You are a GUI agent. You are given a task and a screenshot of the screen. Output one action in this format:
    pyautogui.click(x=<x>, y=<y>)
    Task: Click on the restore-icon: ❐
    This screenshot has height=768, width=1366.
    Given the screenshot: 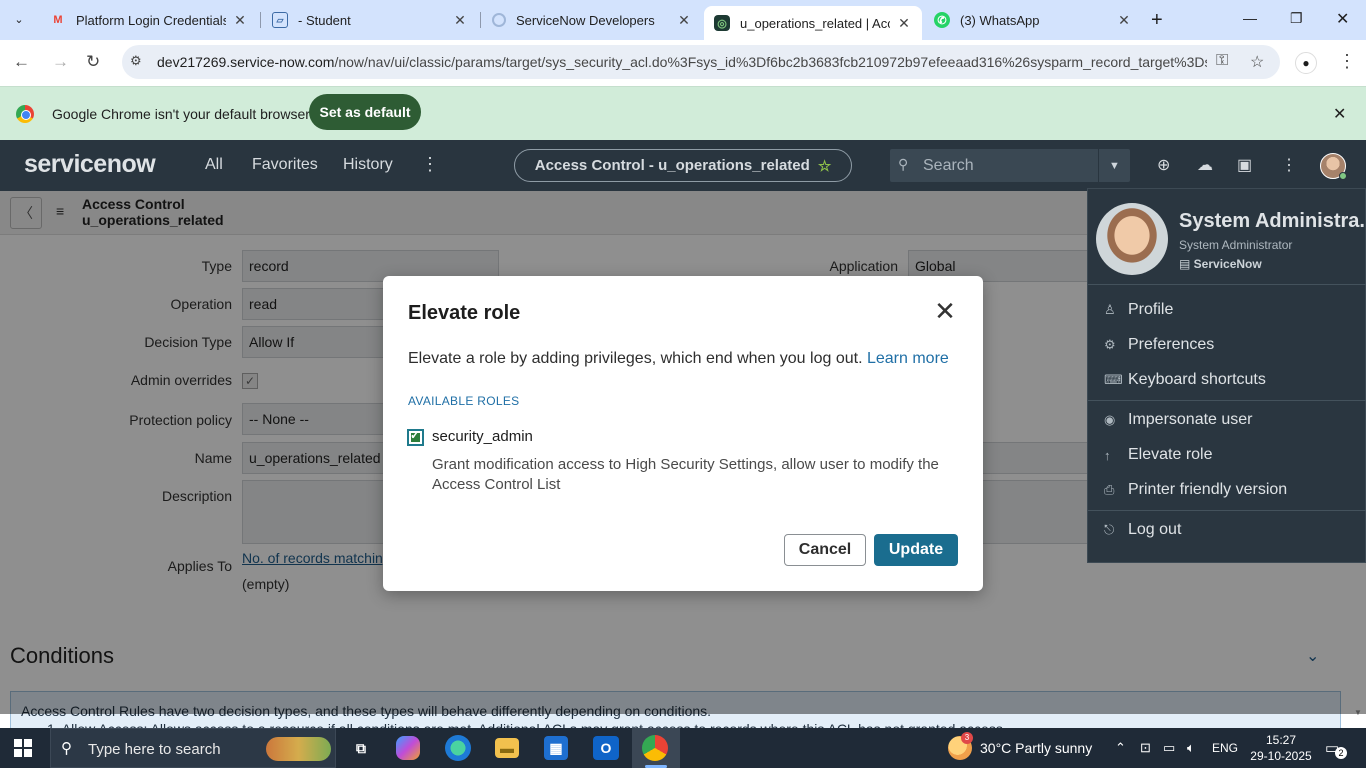 What is the action you would take?
    pyautogui.click(x=1296, y=18)
    